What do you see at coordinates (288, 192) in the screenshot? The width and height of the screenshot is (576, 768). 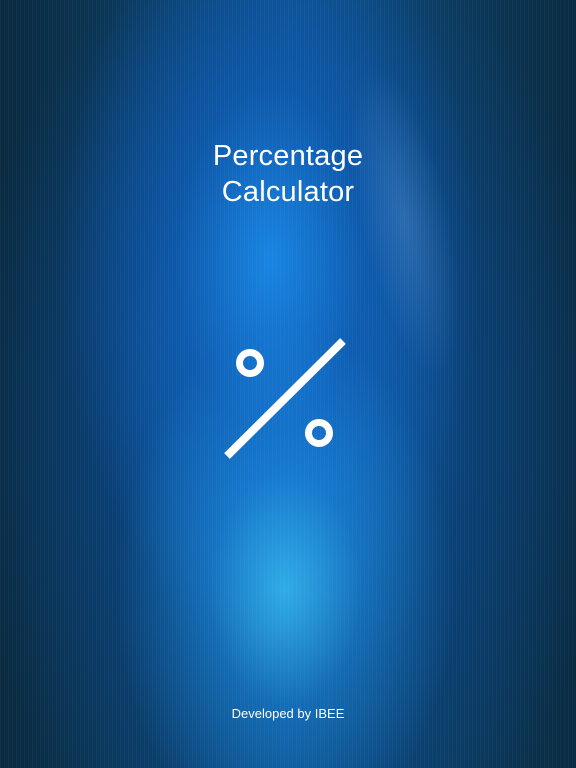 I see `app-title-line-2: Calculator` at bounding box center [288, 192].